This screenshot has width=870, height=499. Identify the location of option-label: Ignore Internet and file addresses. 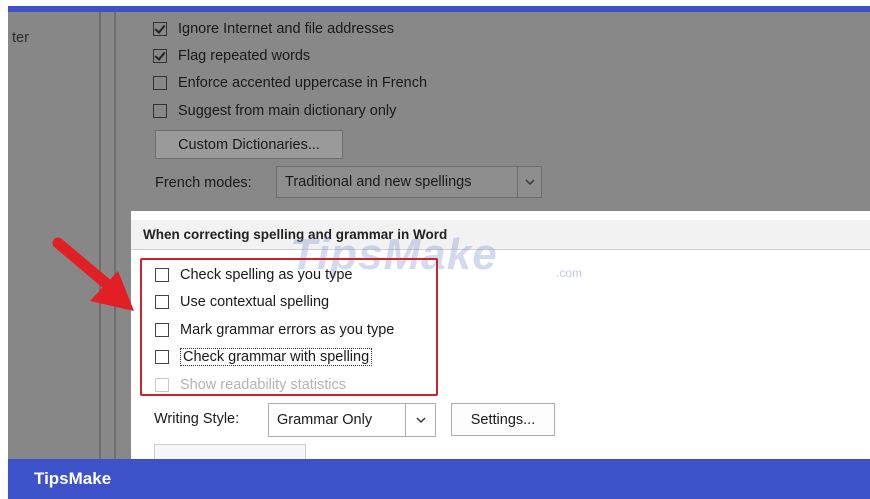
(286, 29).